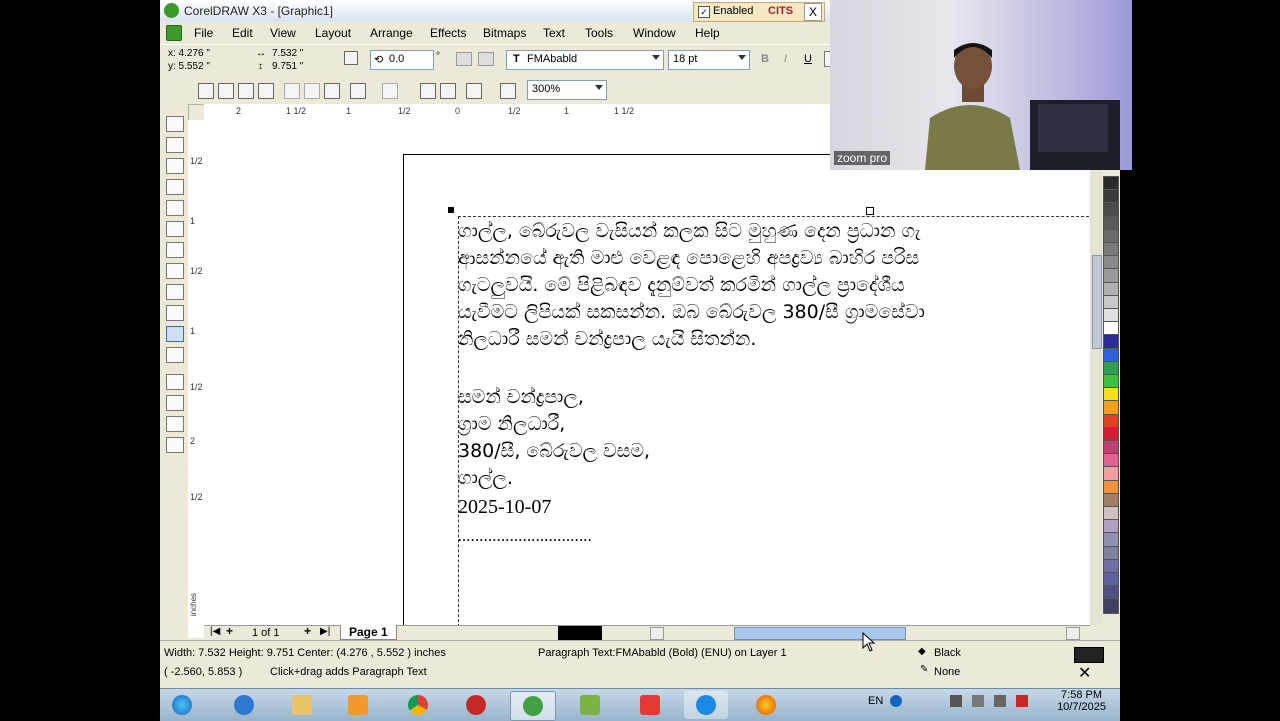  Describe the element at coordinates (175, 313) in the screenshot. I see `basic-shapes-tool-icon` at that location.